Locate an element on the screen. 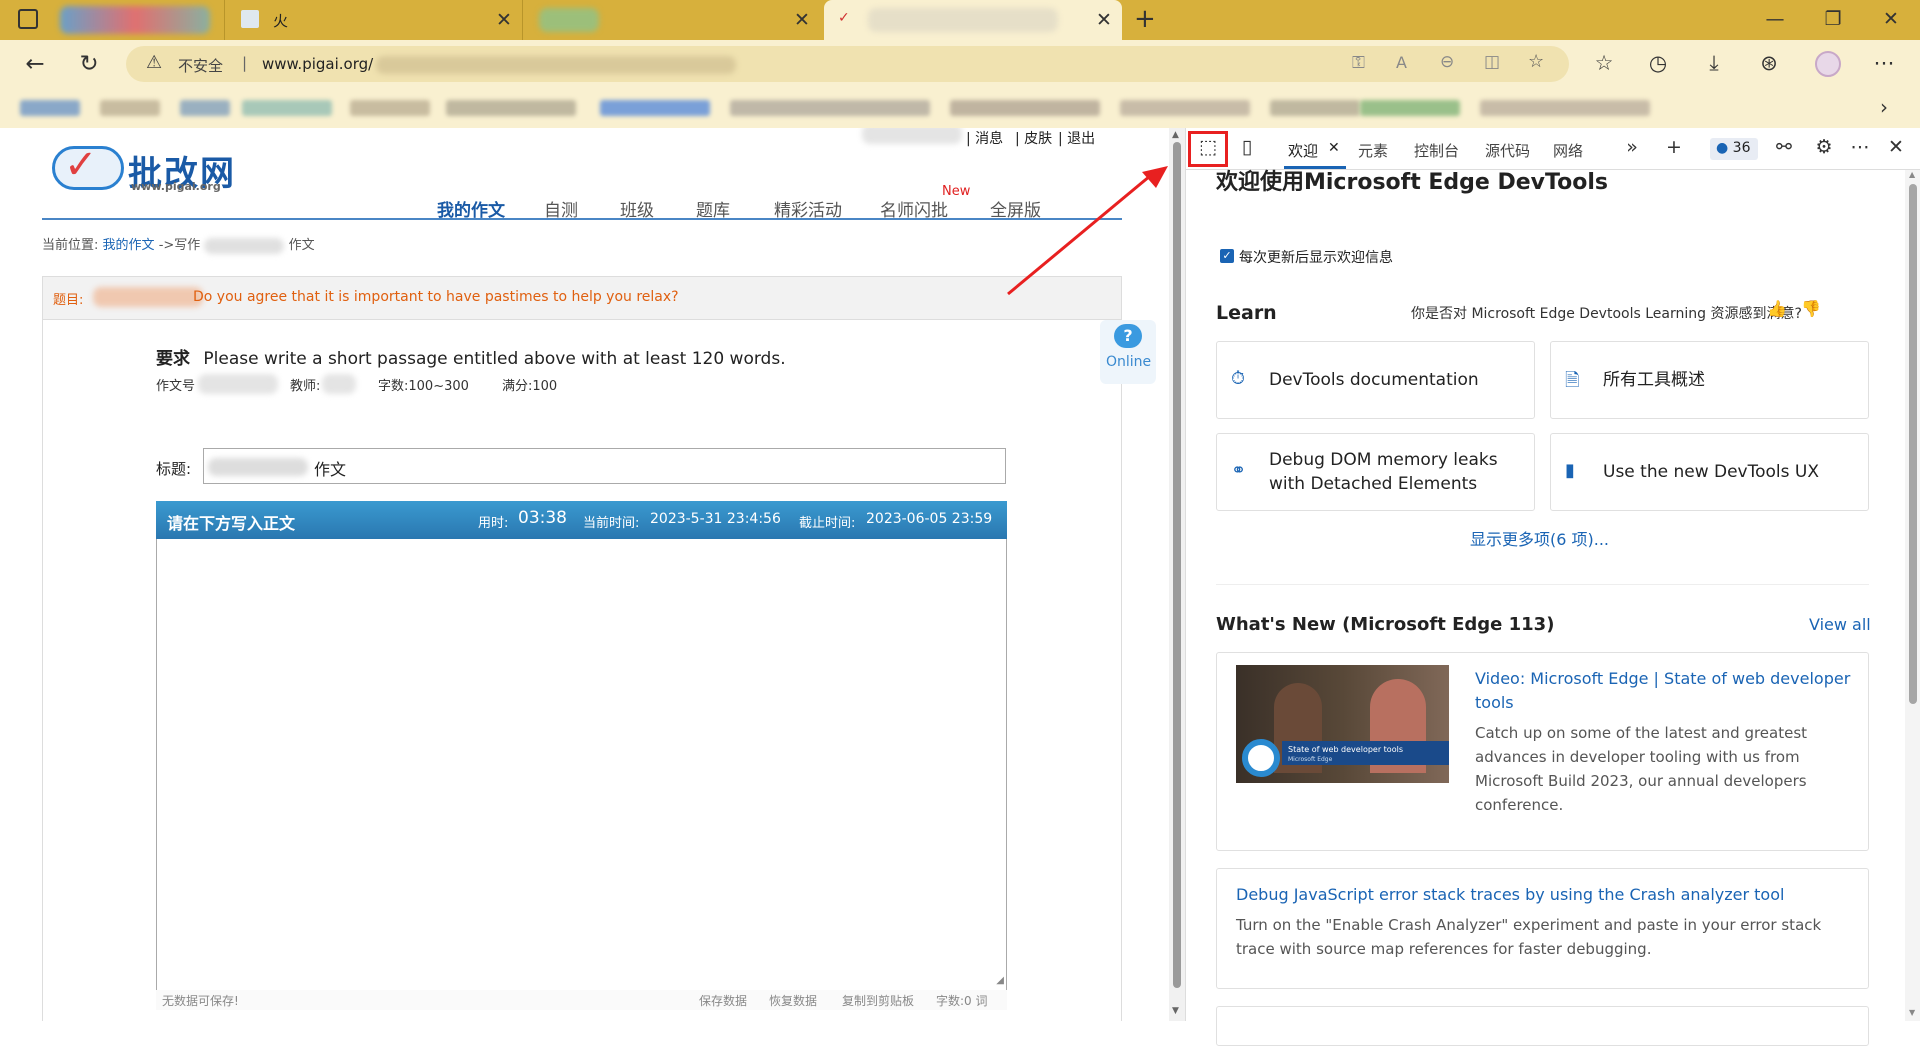 This screenshot has width=1920, height=1046. zoom-out-icon: ⊖ is located at coordinates (1447, 62).